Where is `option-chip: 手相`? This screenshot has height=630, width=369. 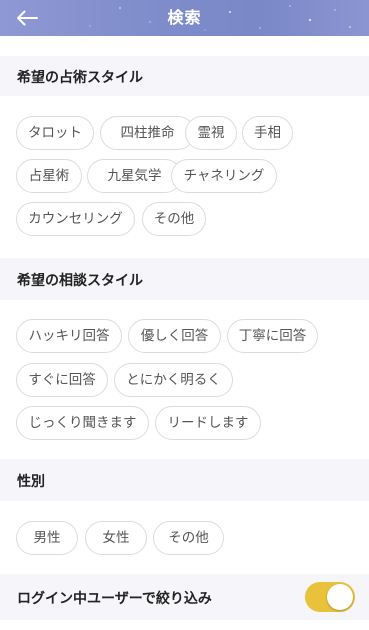
option-chip: 手相 is located at coordinates (267, 133).